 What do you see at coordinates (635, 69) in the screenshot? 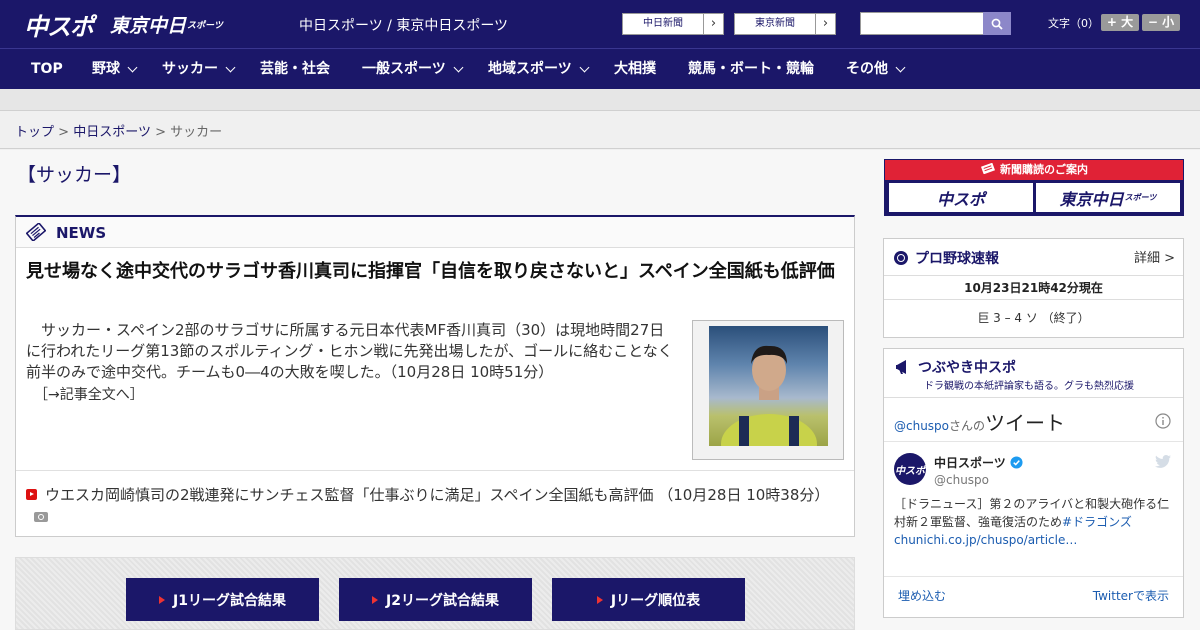
I see `nav-item-sumo: 大相撲` at bounding box center [635, 69].